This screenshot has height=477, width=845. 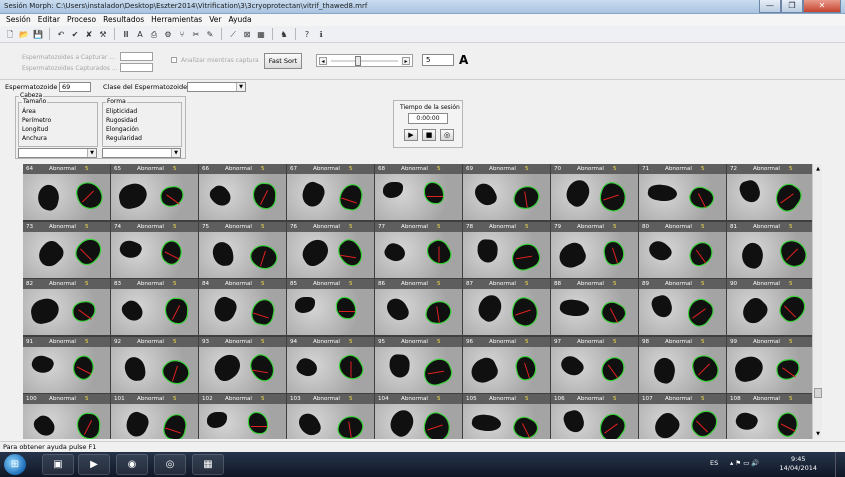 What do you see at coordinates (323, 61) in the screenshot?
I see `slider-left-button: ◂` at bounding box center [323, 61].